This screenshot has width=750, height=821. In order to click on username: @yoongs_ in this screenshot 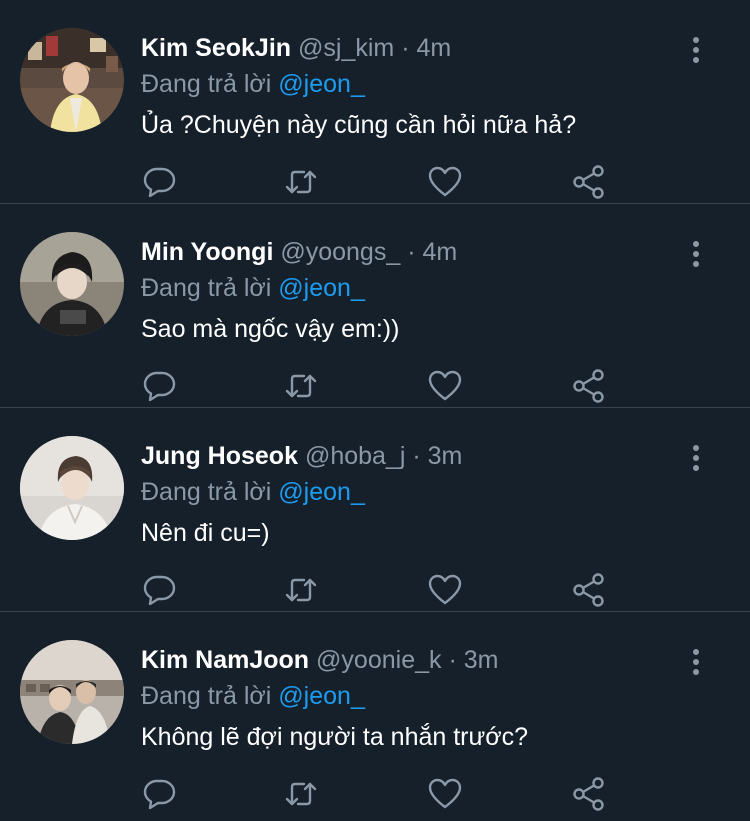, I will do `click(340, 252)`.